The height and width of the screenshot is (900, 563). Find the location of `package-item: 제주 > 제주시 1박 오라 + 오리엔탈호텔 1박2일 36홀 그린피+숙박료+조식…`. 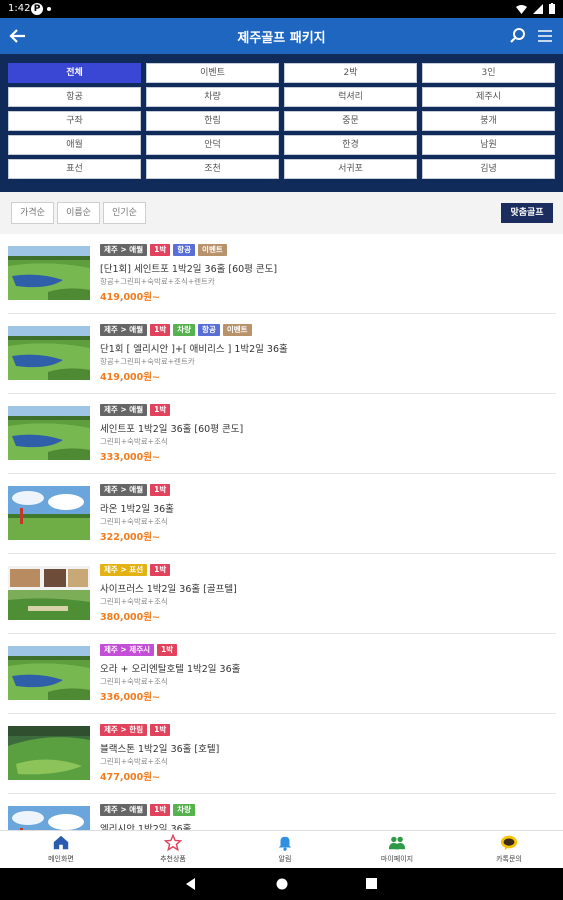

package-item: 제주 > 제주시 1박 오라 + 오리엔탈호텔 1박2일 36홀 그린피+숙박료+조식… is located at coordinates (282, 674).